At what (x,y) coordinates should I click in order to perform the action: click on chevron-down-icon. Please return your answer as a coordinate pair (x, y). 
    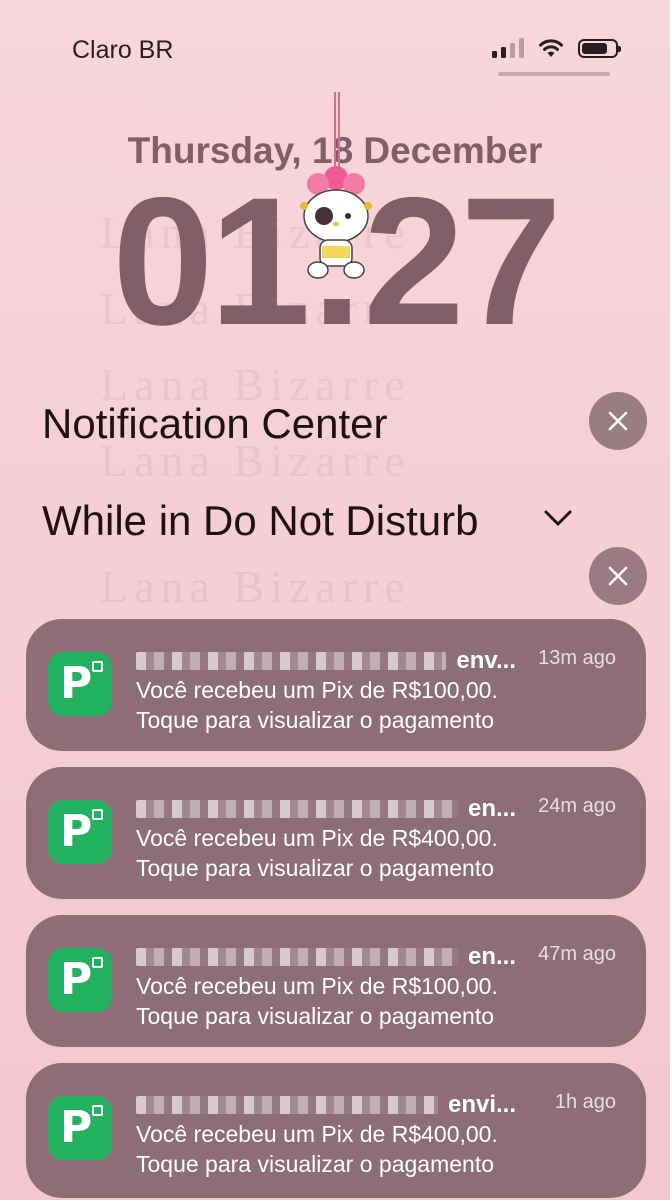
    Looking at the image, I should click on (558, 518).